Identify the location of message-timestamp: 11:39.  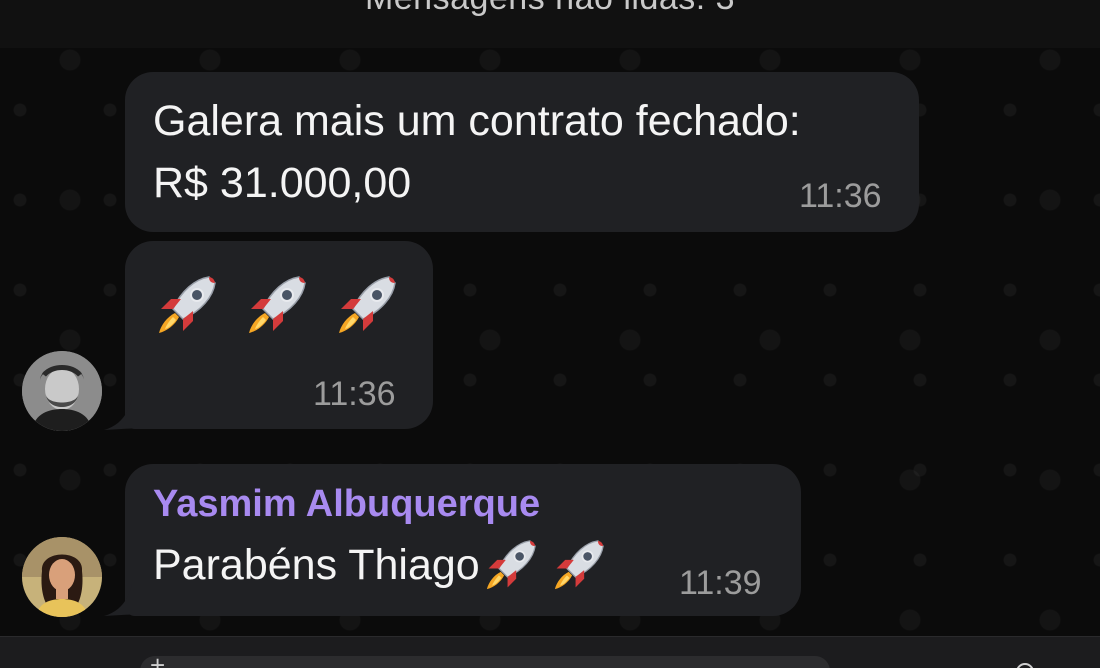
(720, 583).